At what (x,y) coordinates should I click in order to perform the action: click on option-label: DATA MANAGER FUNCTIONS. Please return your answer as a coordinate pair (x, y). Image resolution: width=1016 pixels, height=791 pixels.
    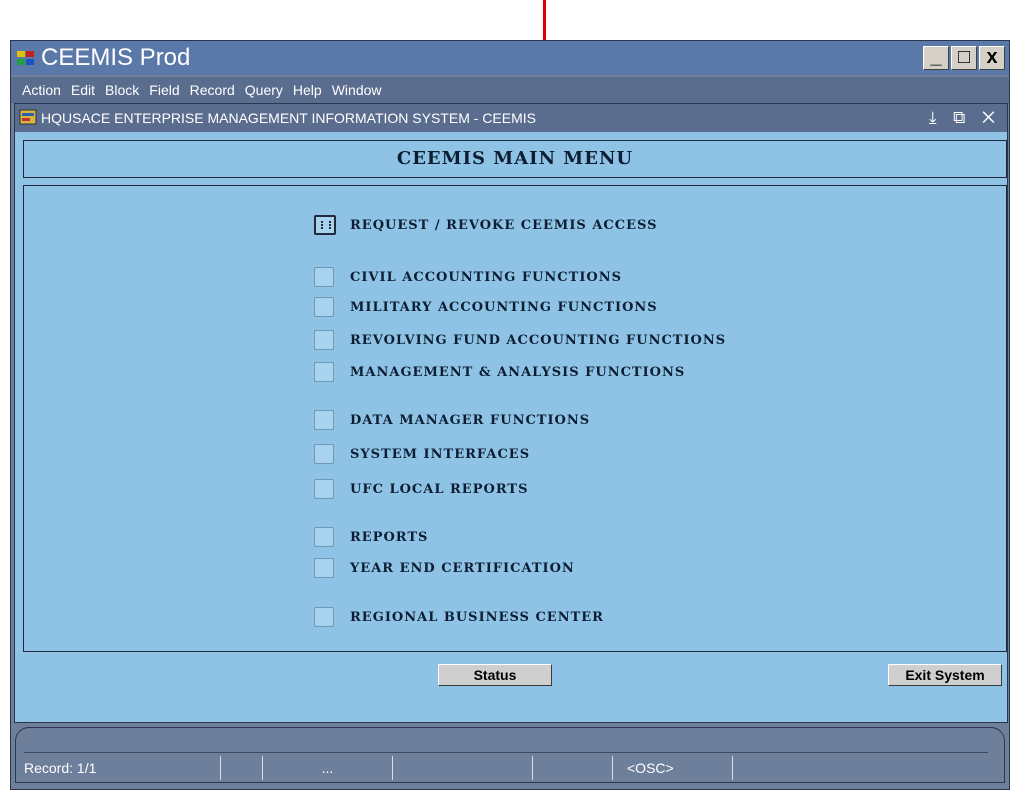
    Looking at the image, I should click on (470, 420).